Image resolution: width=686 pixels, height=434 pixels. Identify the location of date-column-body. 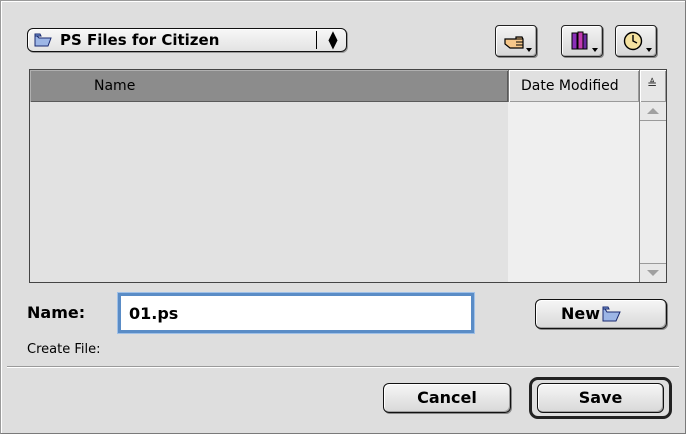
(573, 192).